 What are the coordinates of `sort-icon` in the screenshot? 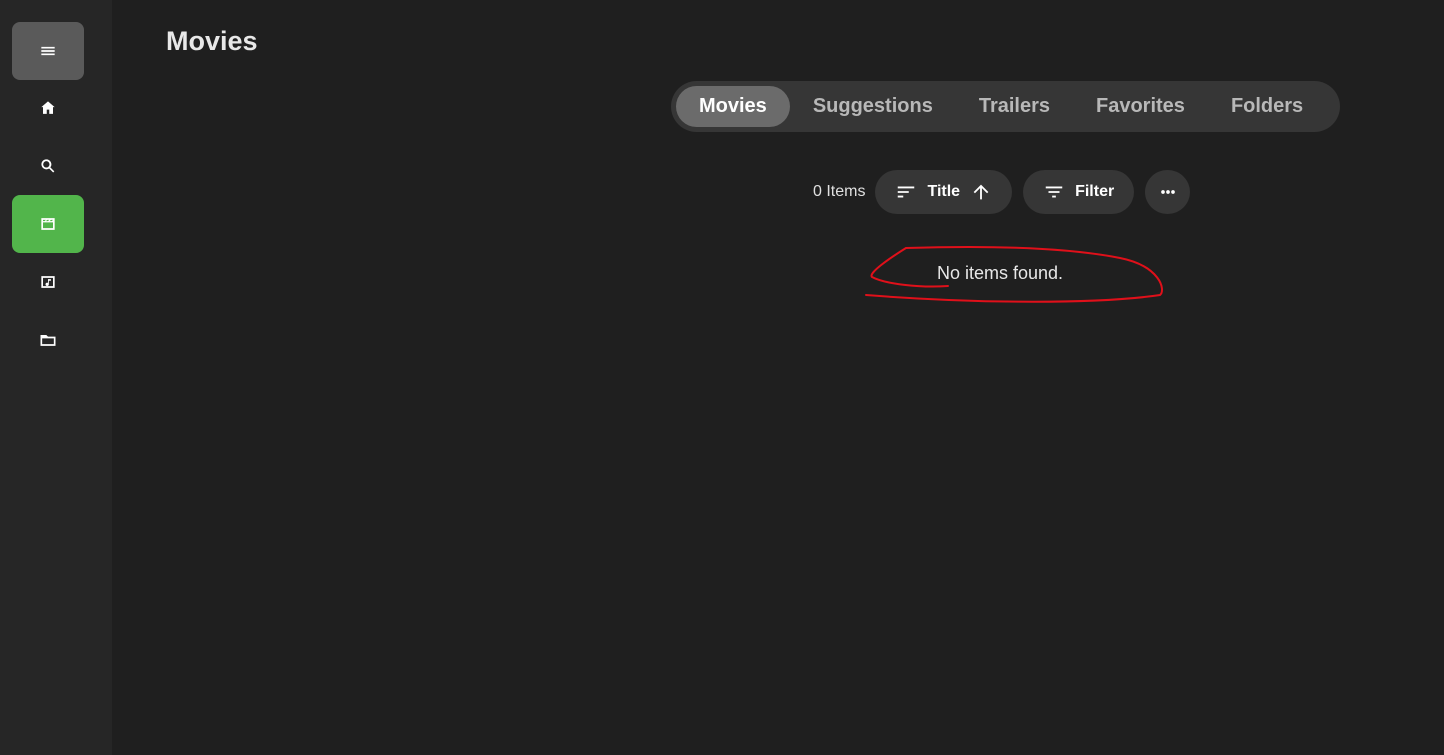 It's located at (906, 192).